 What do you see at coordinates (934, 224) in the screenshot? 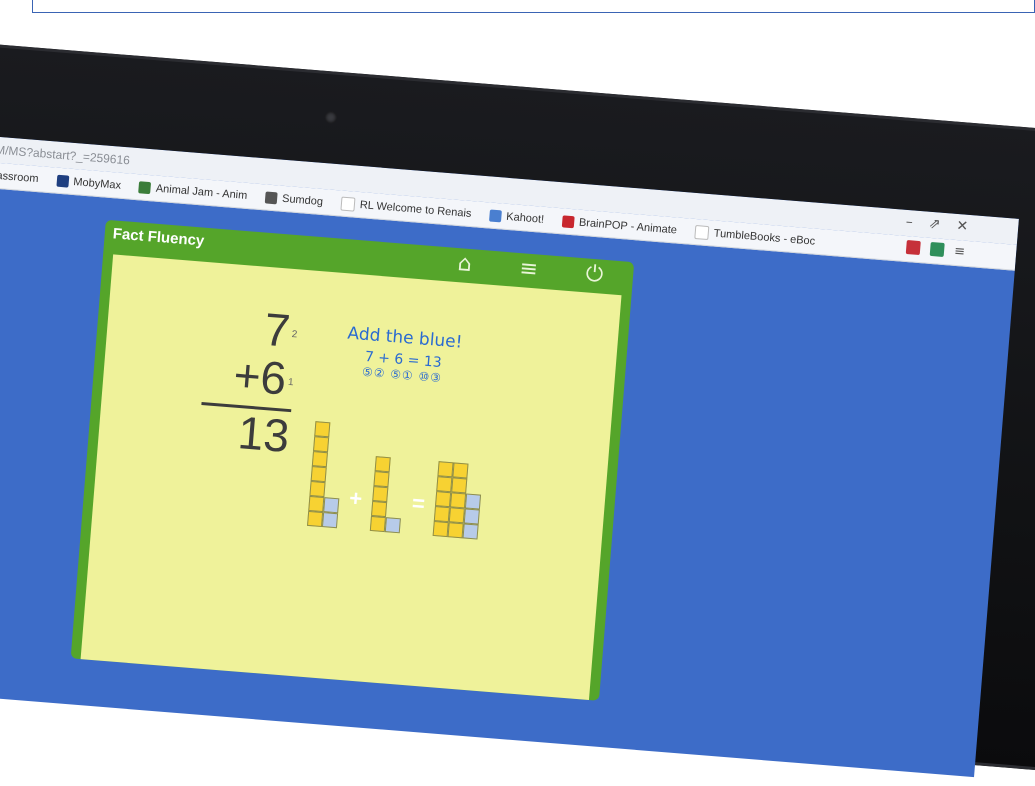
I see `restore-button: ⇗` at bounding box center [934, 224].